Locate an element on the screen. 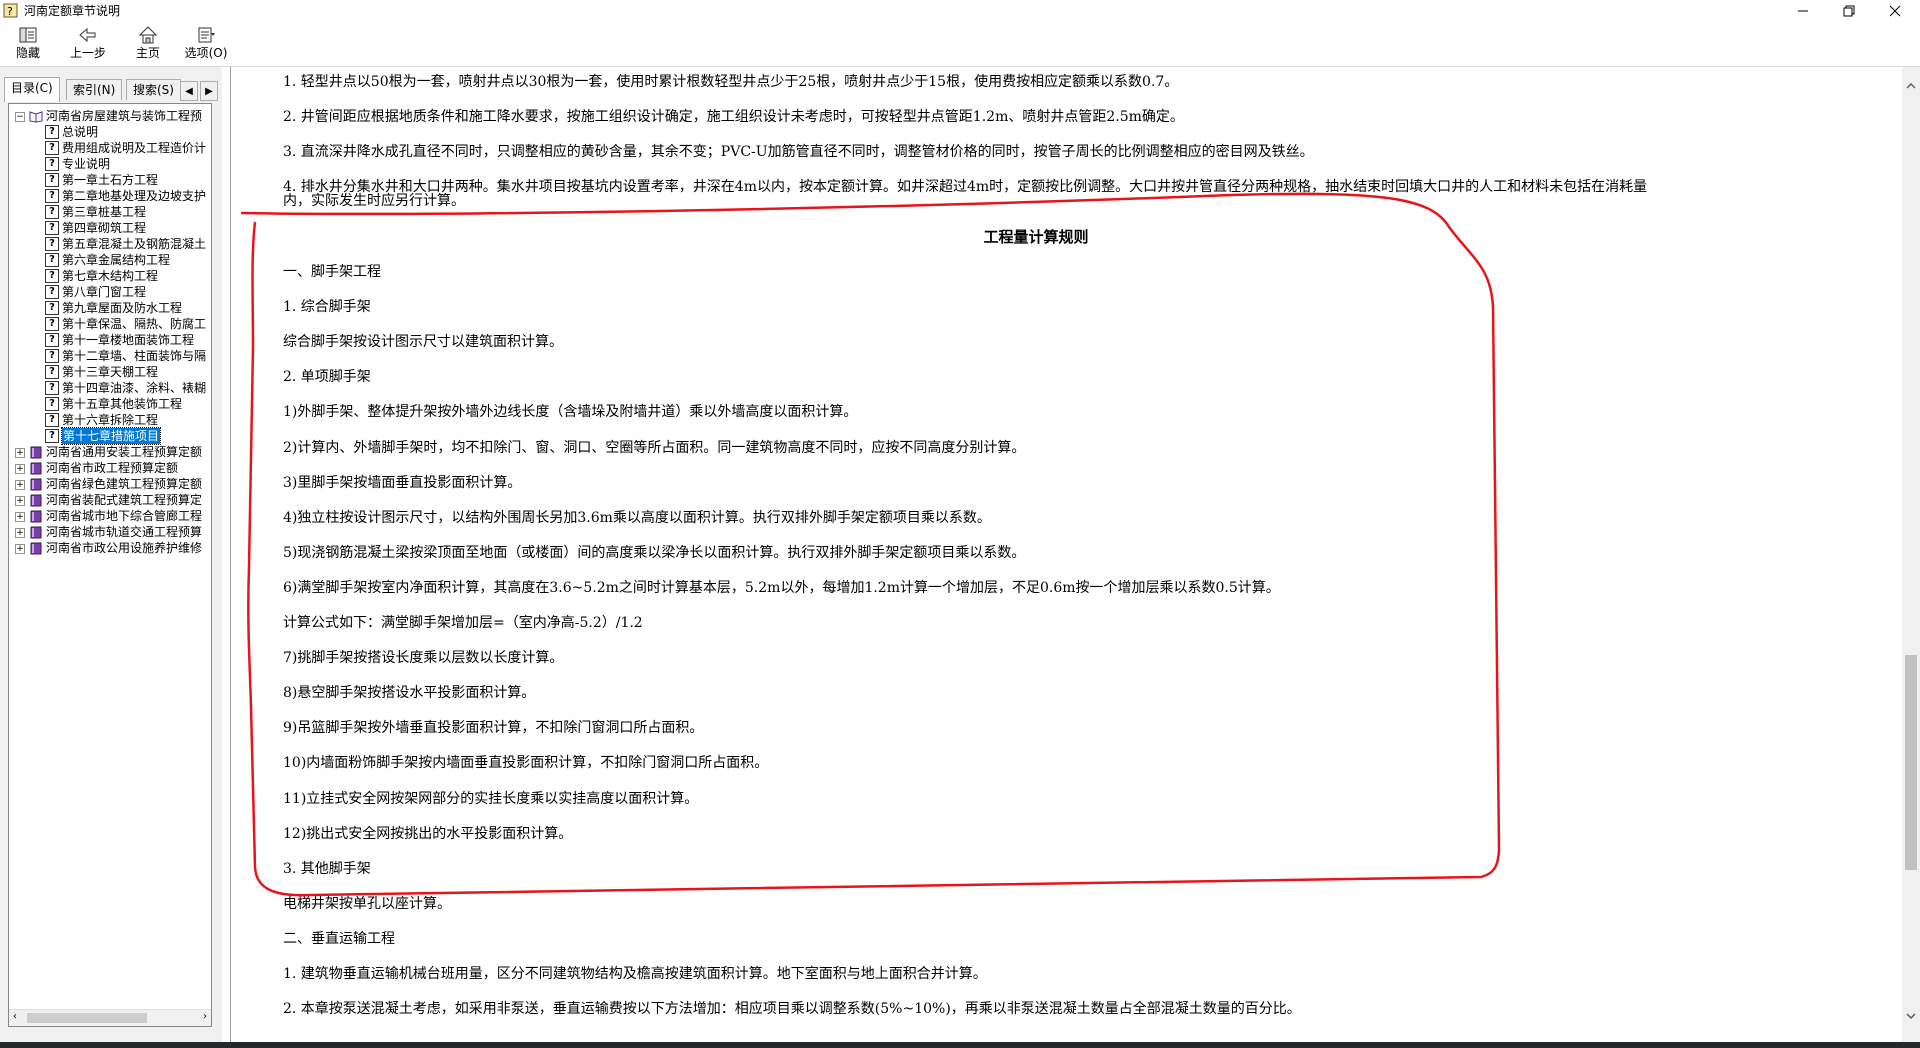 The image size is (1920, 1048). tree-page-item: ? 第三章桩基工程 is located at coordinates (110, 212).